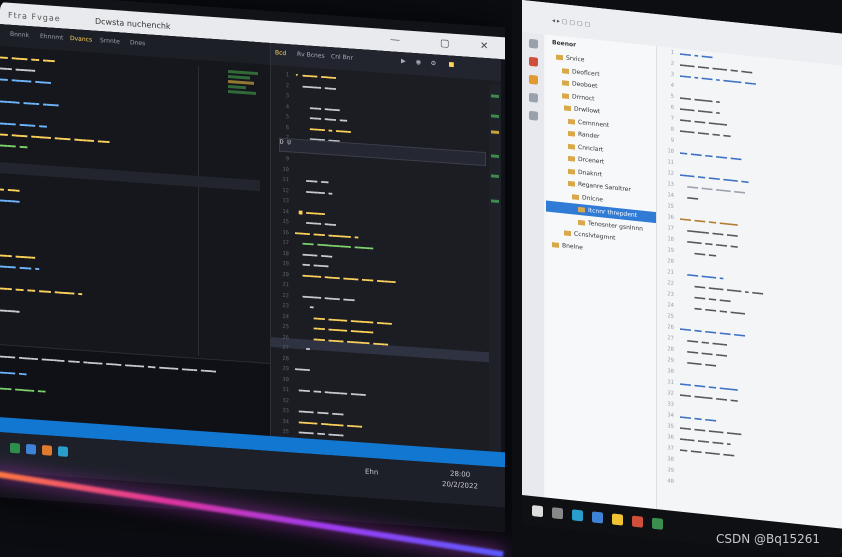  Describe the element at coordinates (495, 280) in the screenshot. I see `center-minimap` at that location.